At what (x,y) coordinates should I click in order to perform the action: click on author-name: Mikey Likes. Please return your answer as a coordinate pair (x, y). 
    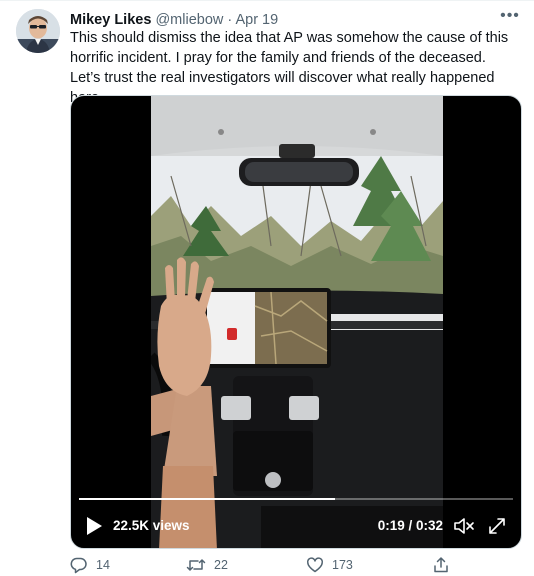
    Looking at the image, I should click on (110, 20).